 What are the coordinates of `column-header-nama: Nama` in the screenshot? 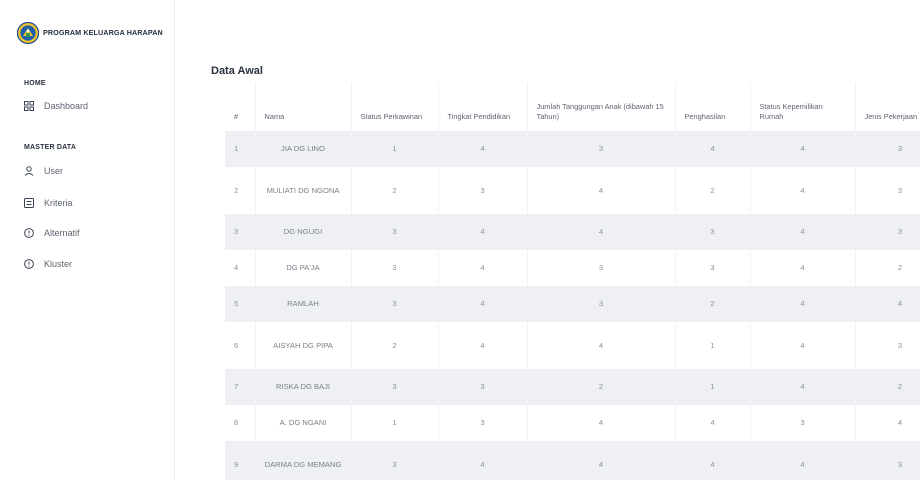 It's located at (303, 107).